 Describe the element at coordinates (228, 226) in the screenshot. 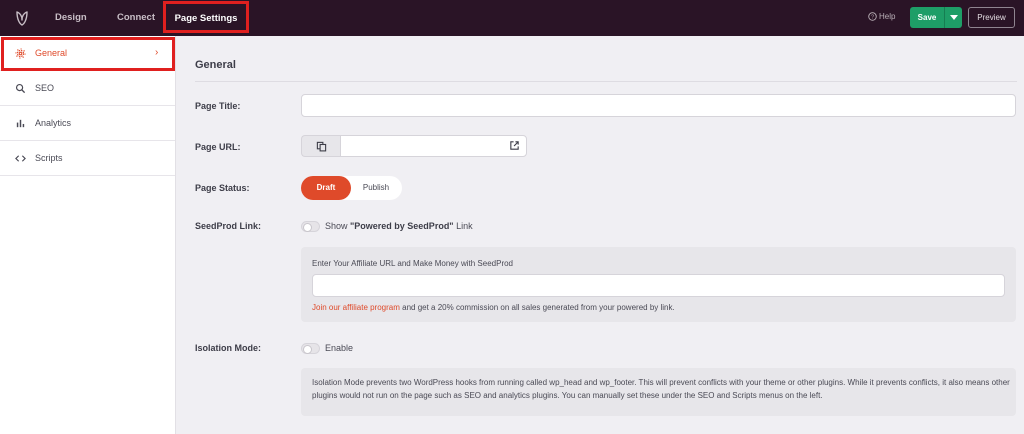

I see `seedprod-link-label: SeedProd Link:` at that location.